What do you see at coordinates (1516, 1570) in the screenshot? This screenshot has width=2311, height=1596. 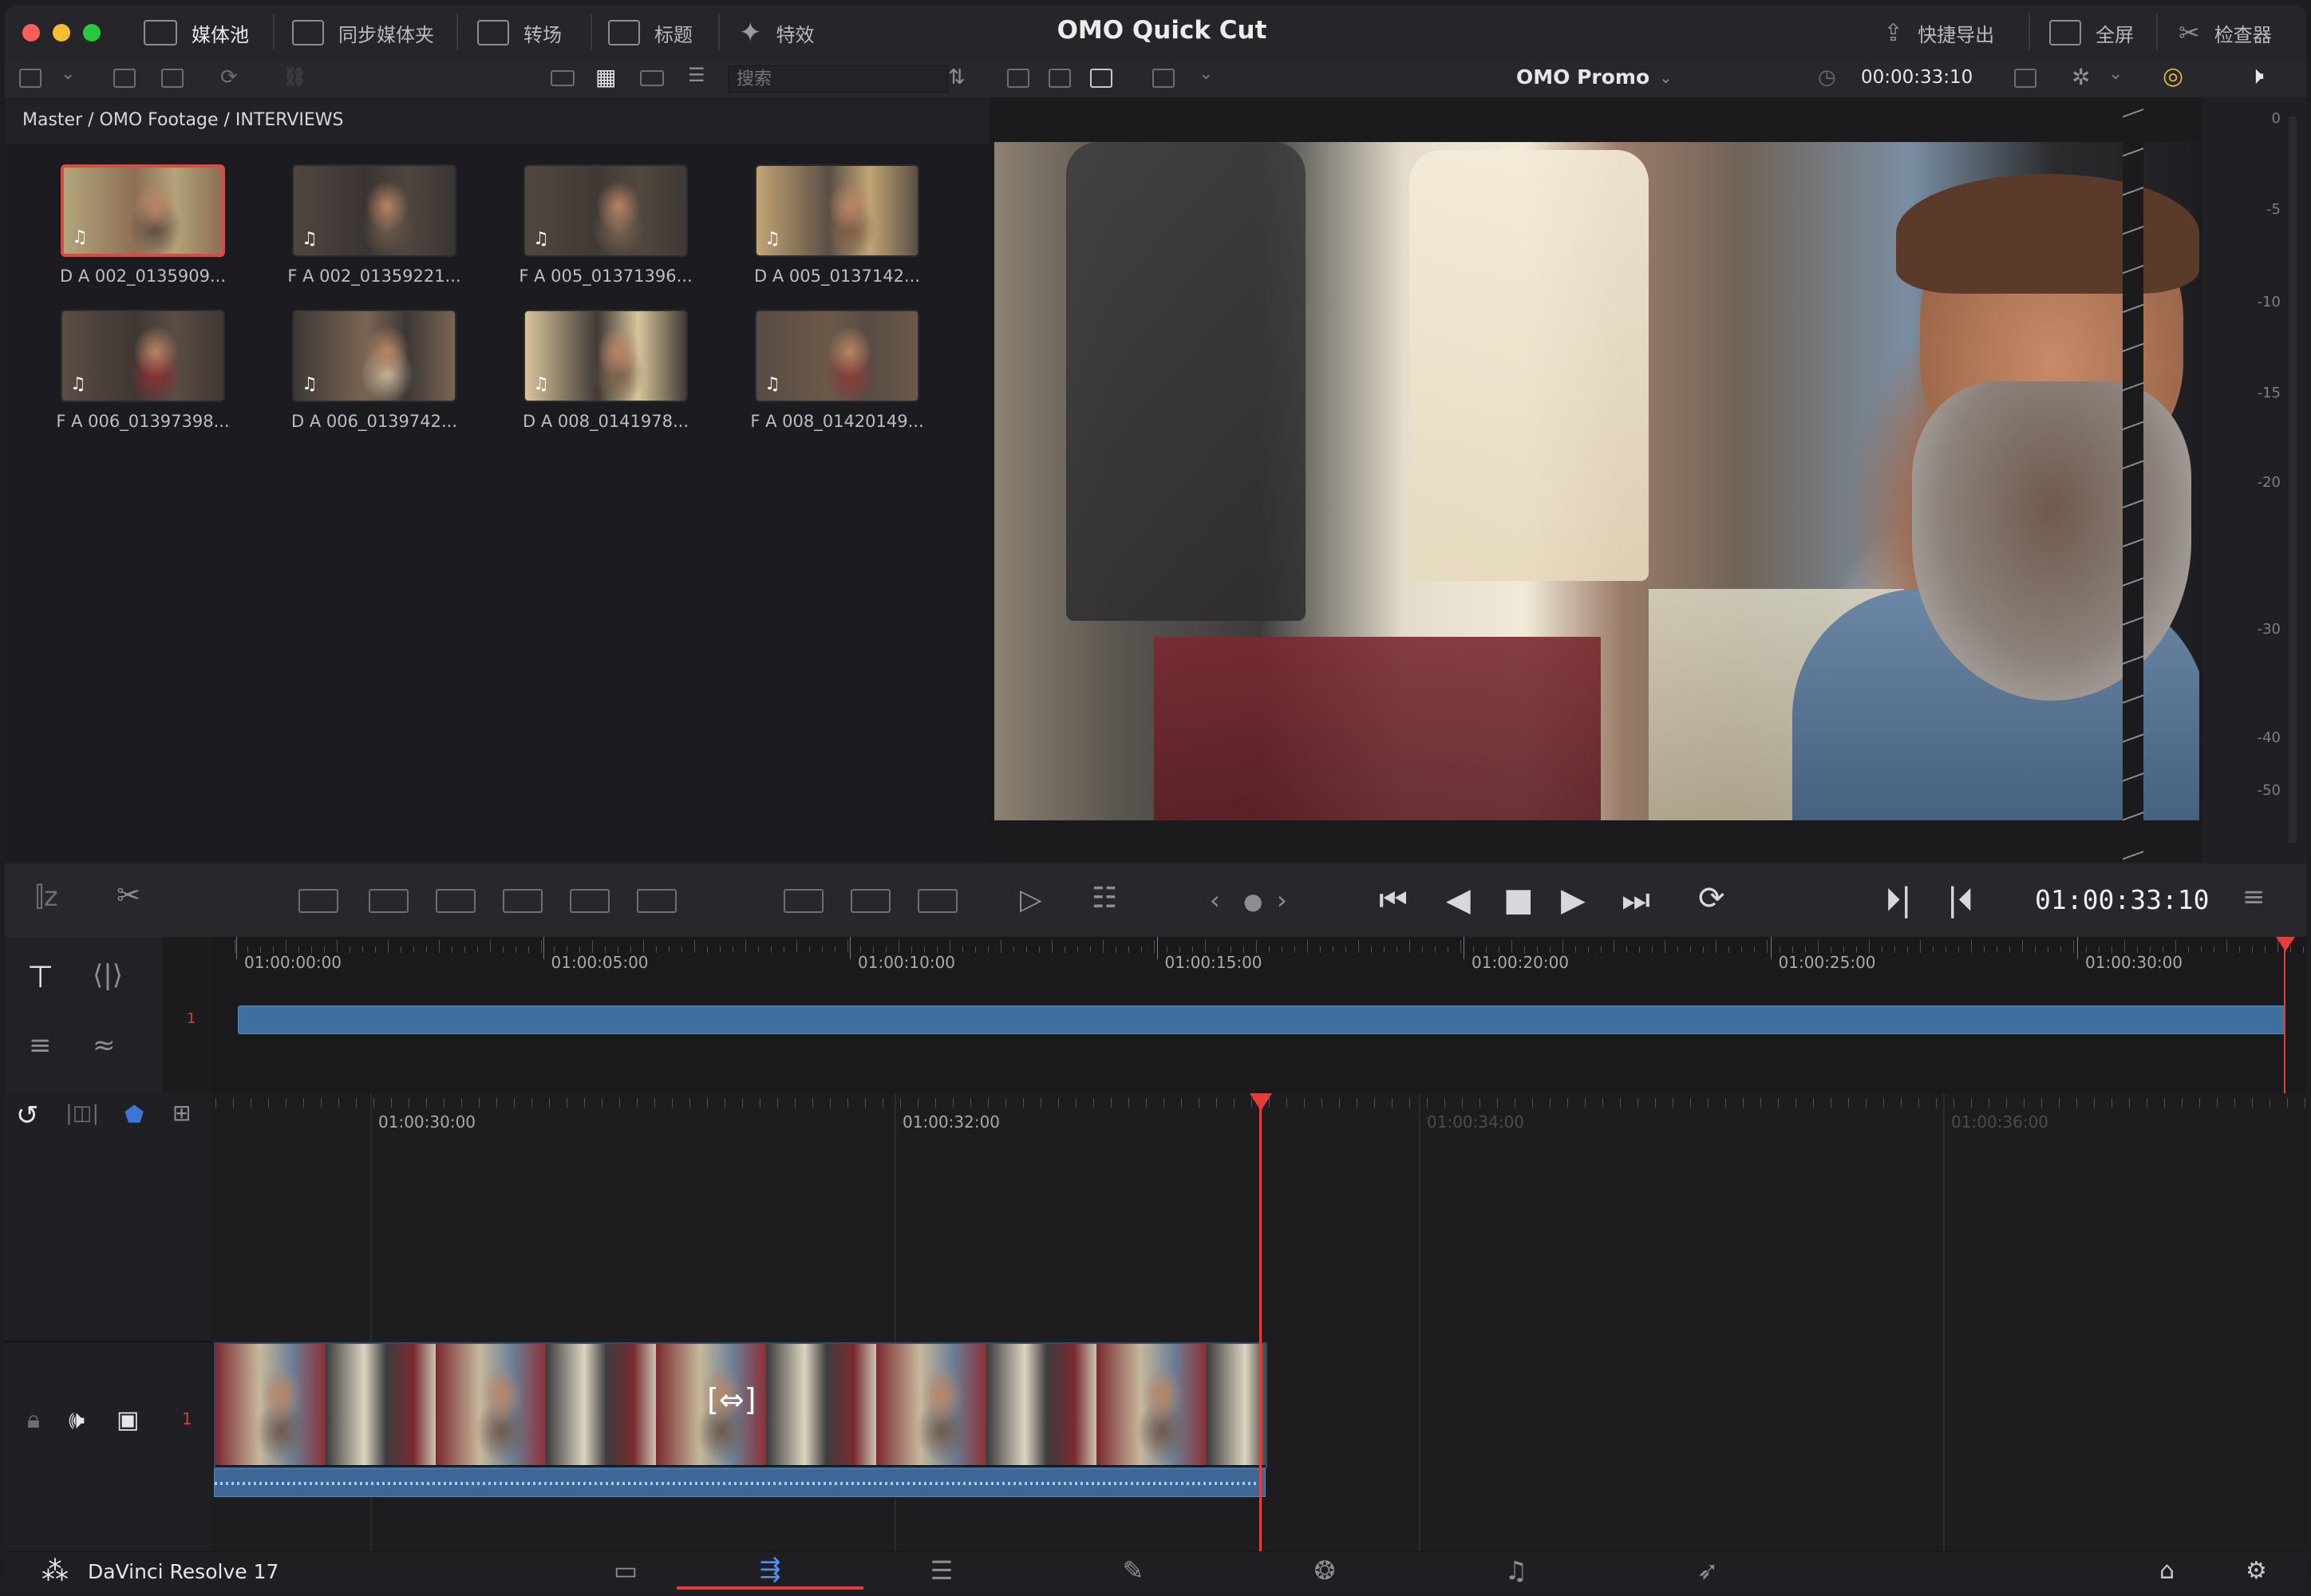 I see `fairlight-page-tab: ♫` at bounding box center [1516, 1570].